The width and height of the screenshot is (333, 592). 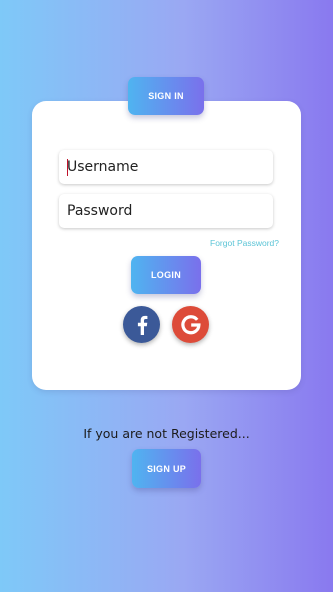 I want to click on google-icon, so click(x=190, y=324).